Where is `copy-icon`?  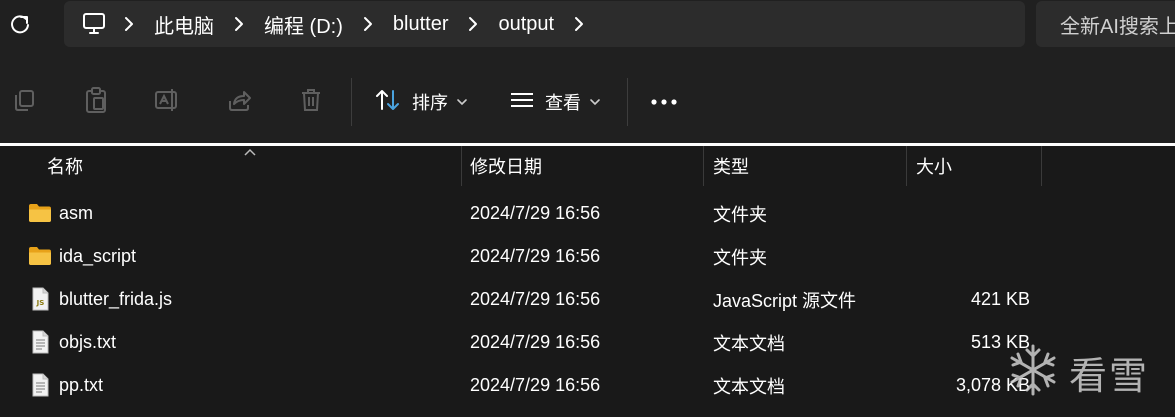 copy-icon is located at coordinates (24, 102).